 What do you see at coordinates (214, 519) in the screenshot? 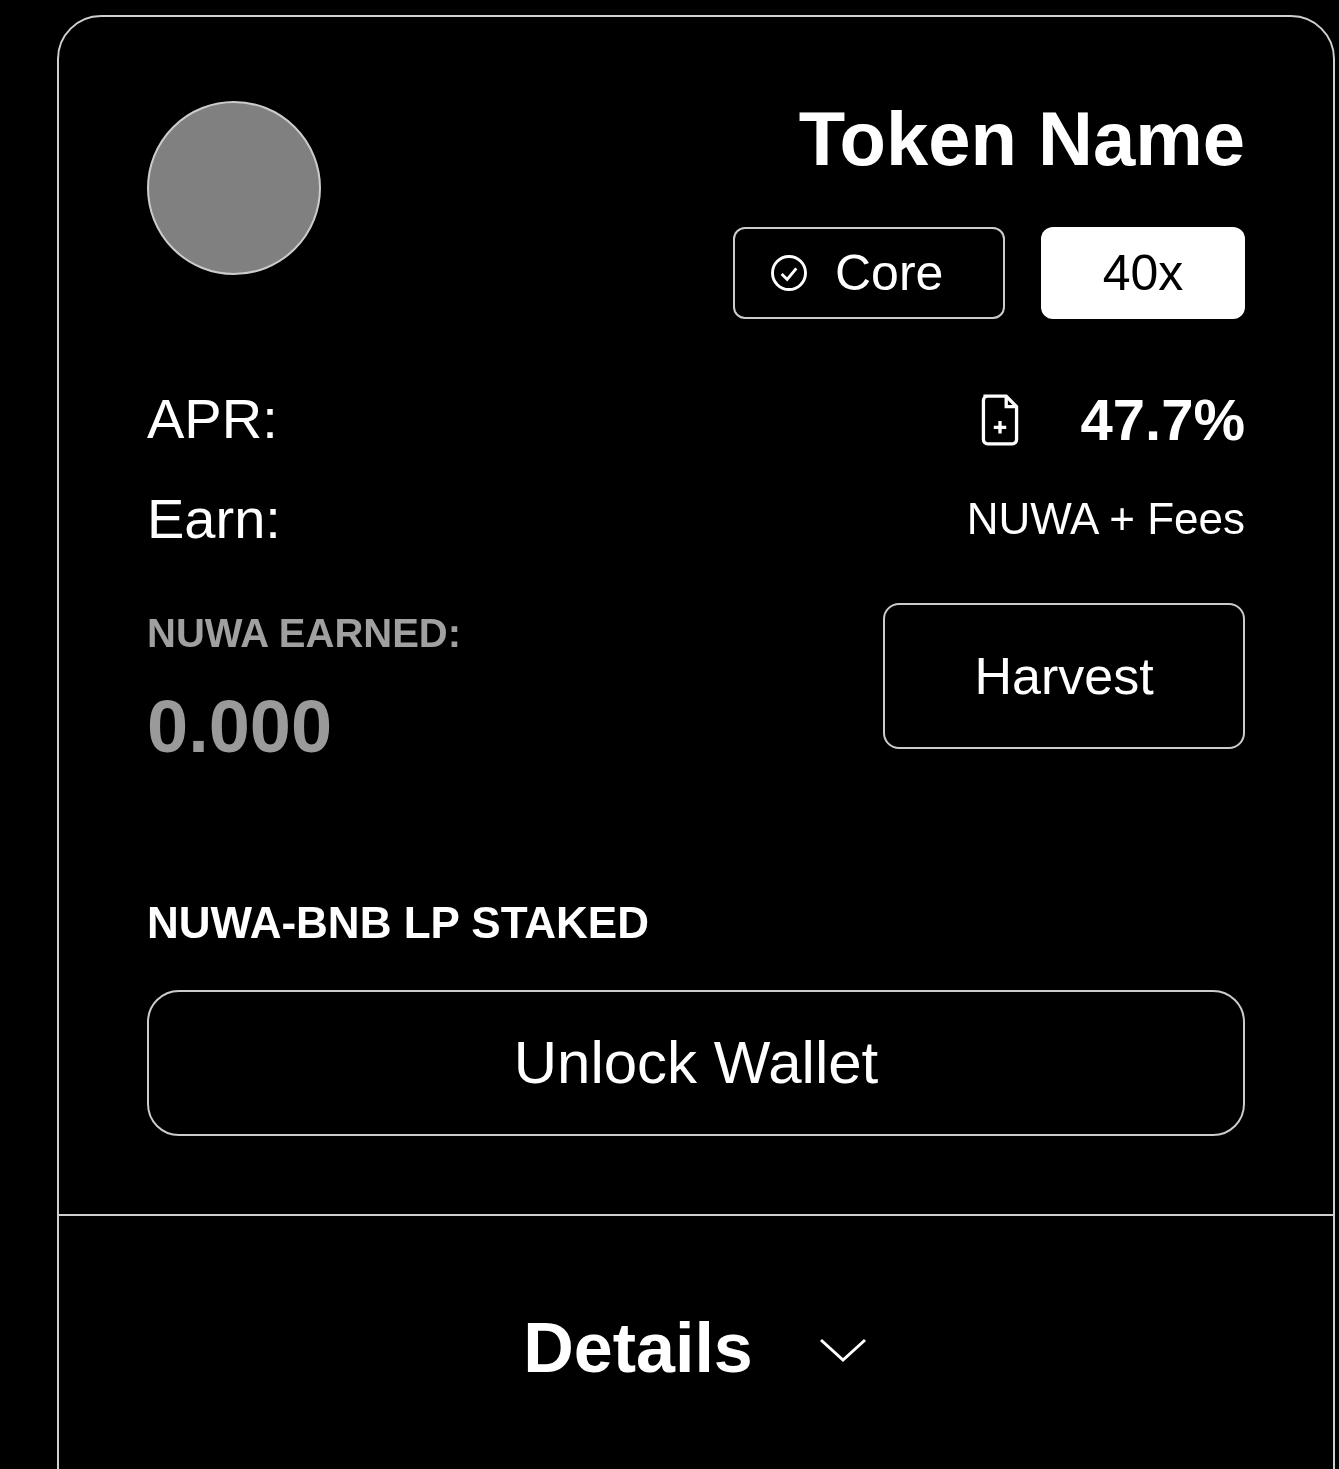
I see `row-label: Earn:` at bounding box center [214, 519].